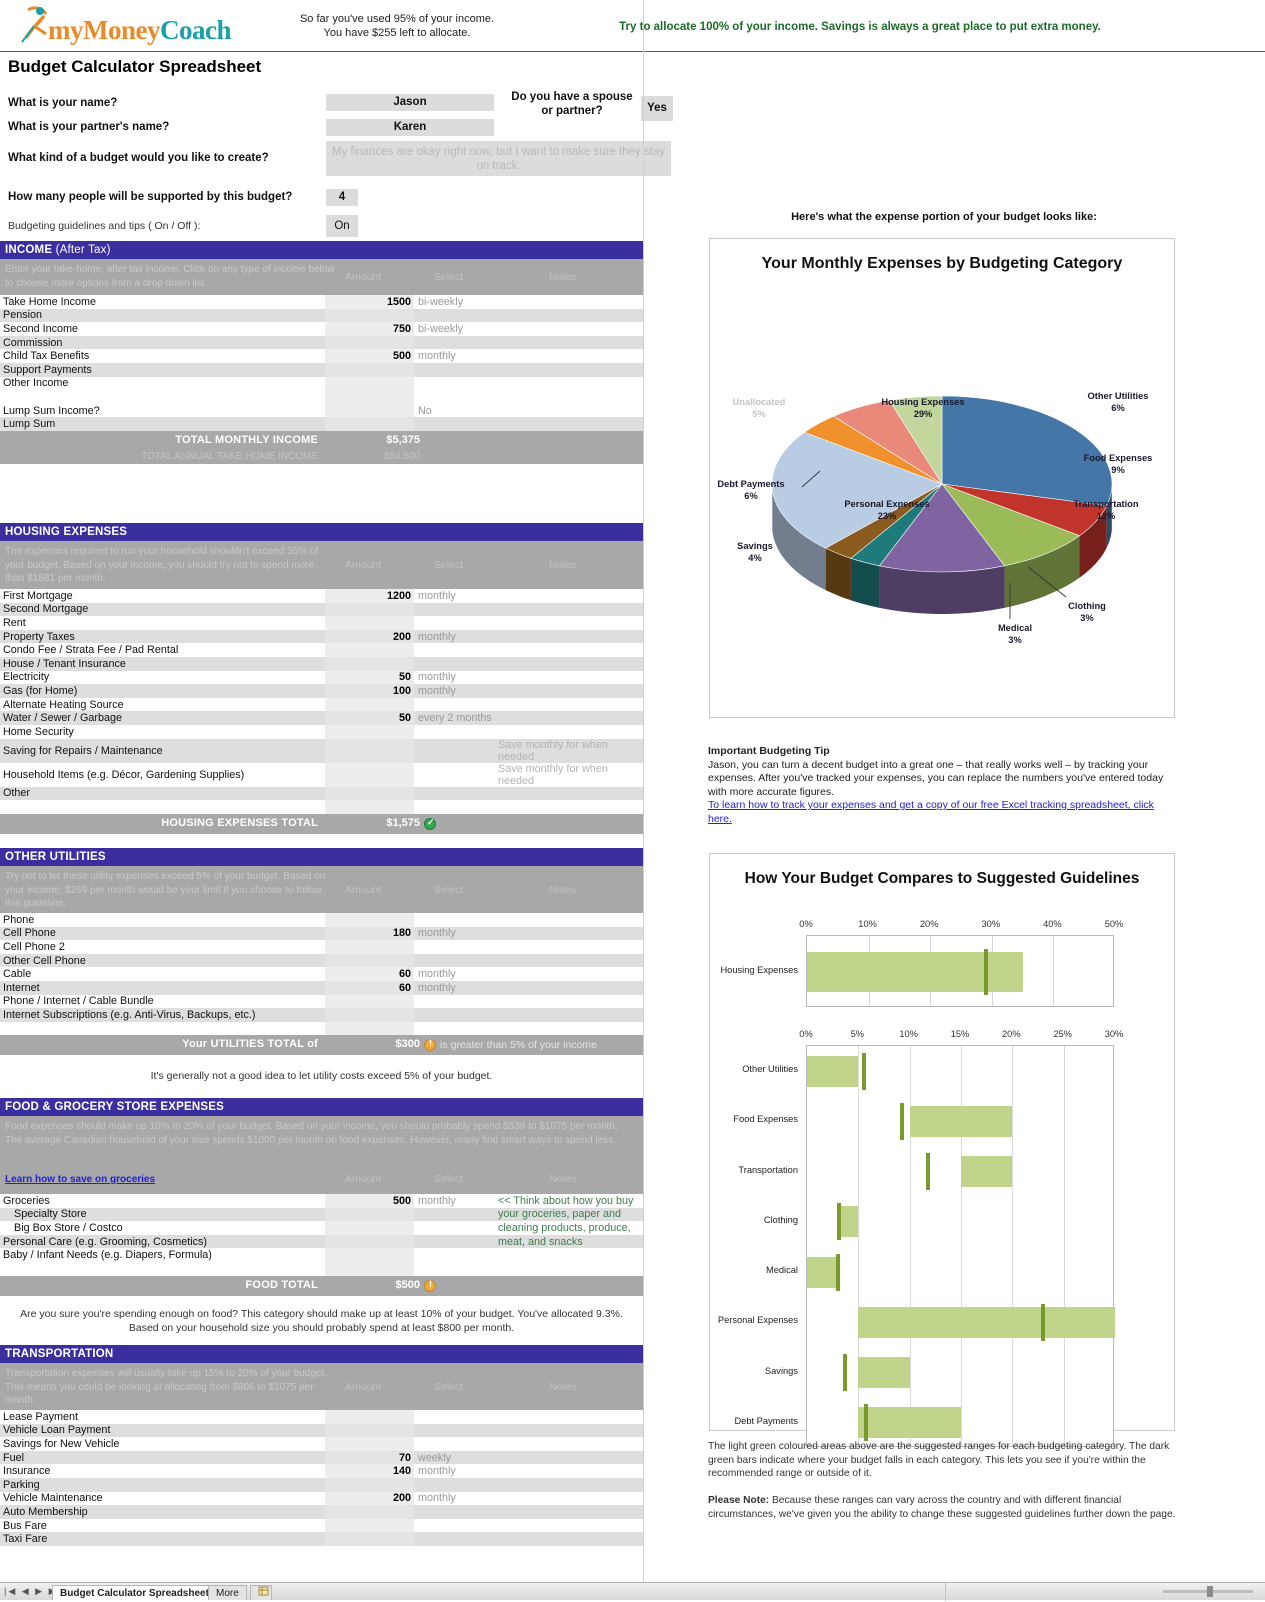  I want to click on row-amount-input: 50, so click(369, 718).